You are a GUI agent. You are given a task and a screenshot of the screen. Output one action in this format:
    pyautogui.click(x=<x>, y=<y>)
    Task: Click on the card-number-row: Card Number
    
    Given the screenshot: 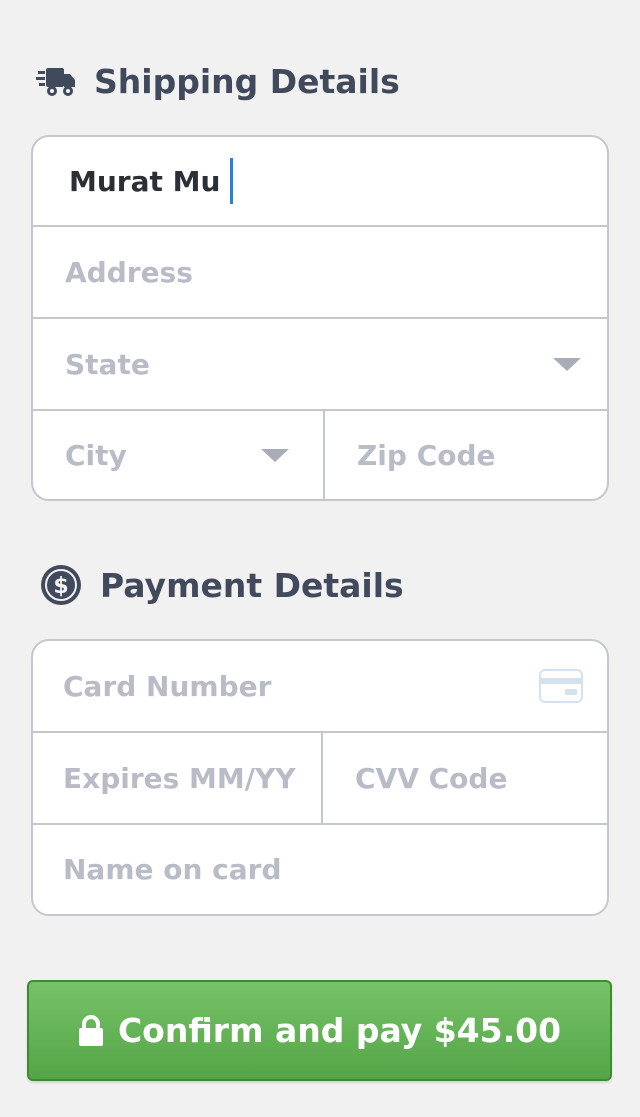 What is the action you would take?
    pyautogui.click(x=320, y=687)
    